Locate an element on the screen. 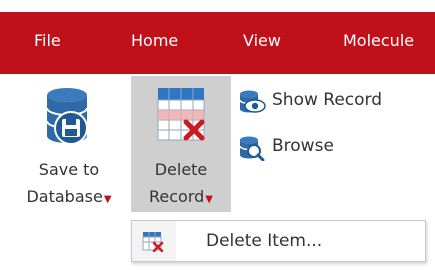 The height and width of the screenshot is (270, 435). database-save-icon is located at coordinates (69, 119).